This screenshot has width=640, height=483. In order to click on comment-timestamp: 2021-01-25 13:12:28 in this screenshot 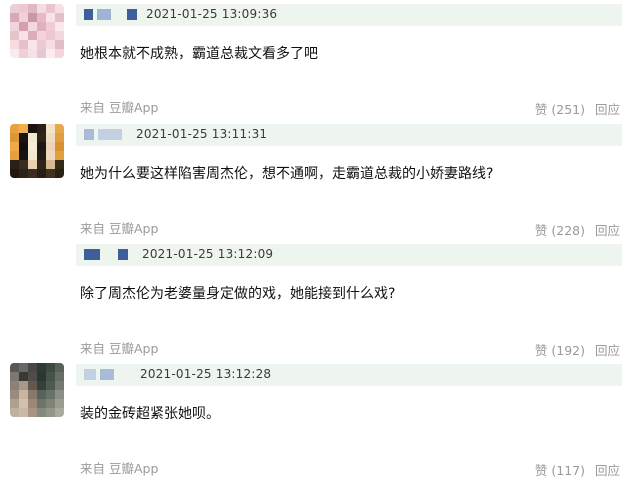, I will do `click(206, 374)`.